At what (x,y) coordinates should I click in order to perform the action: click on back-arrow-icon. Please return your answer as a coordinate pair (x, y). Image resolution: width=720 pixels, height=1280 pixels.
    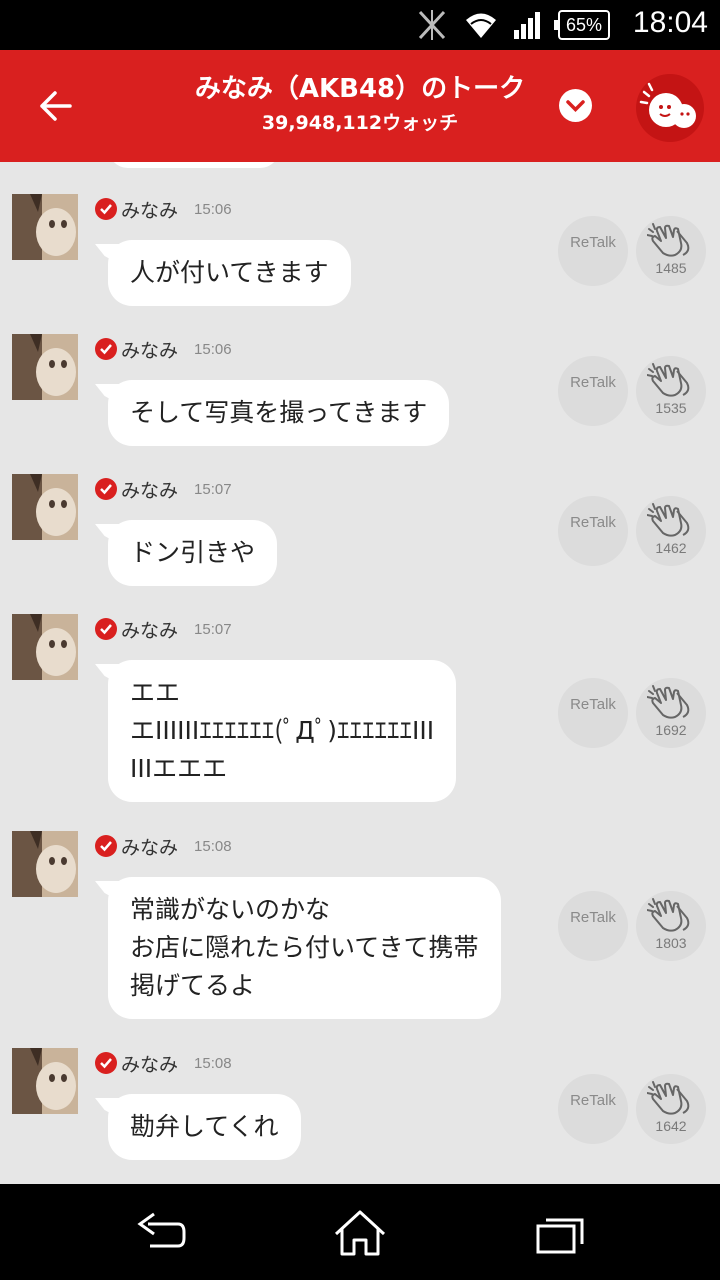
    Looking at the image, I should click on (56, 106).